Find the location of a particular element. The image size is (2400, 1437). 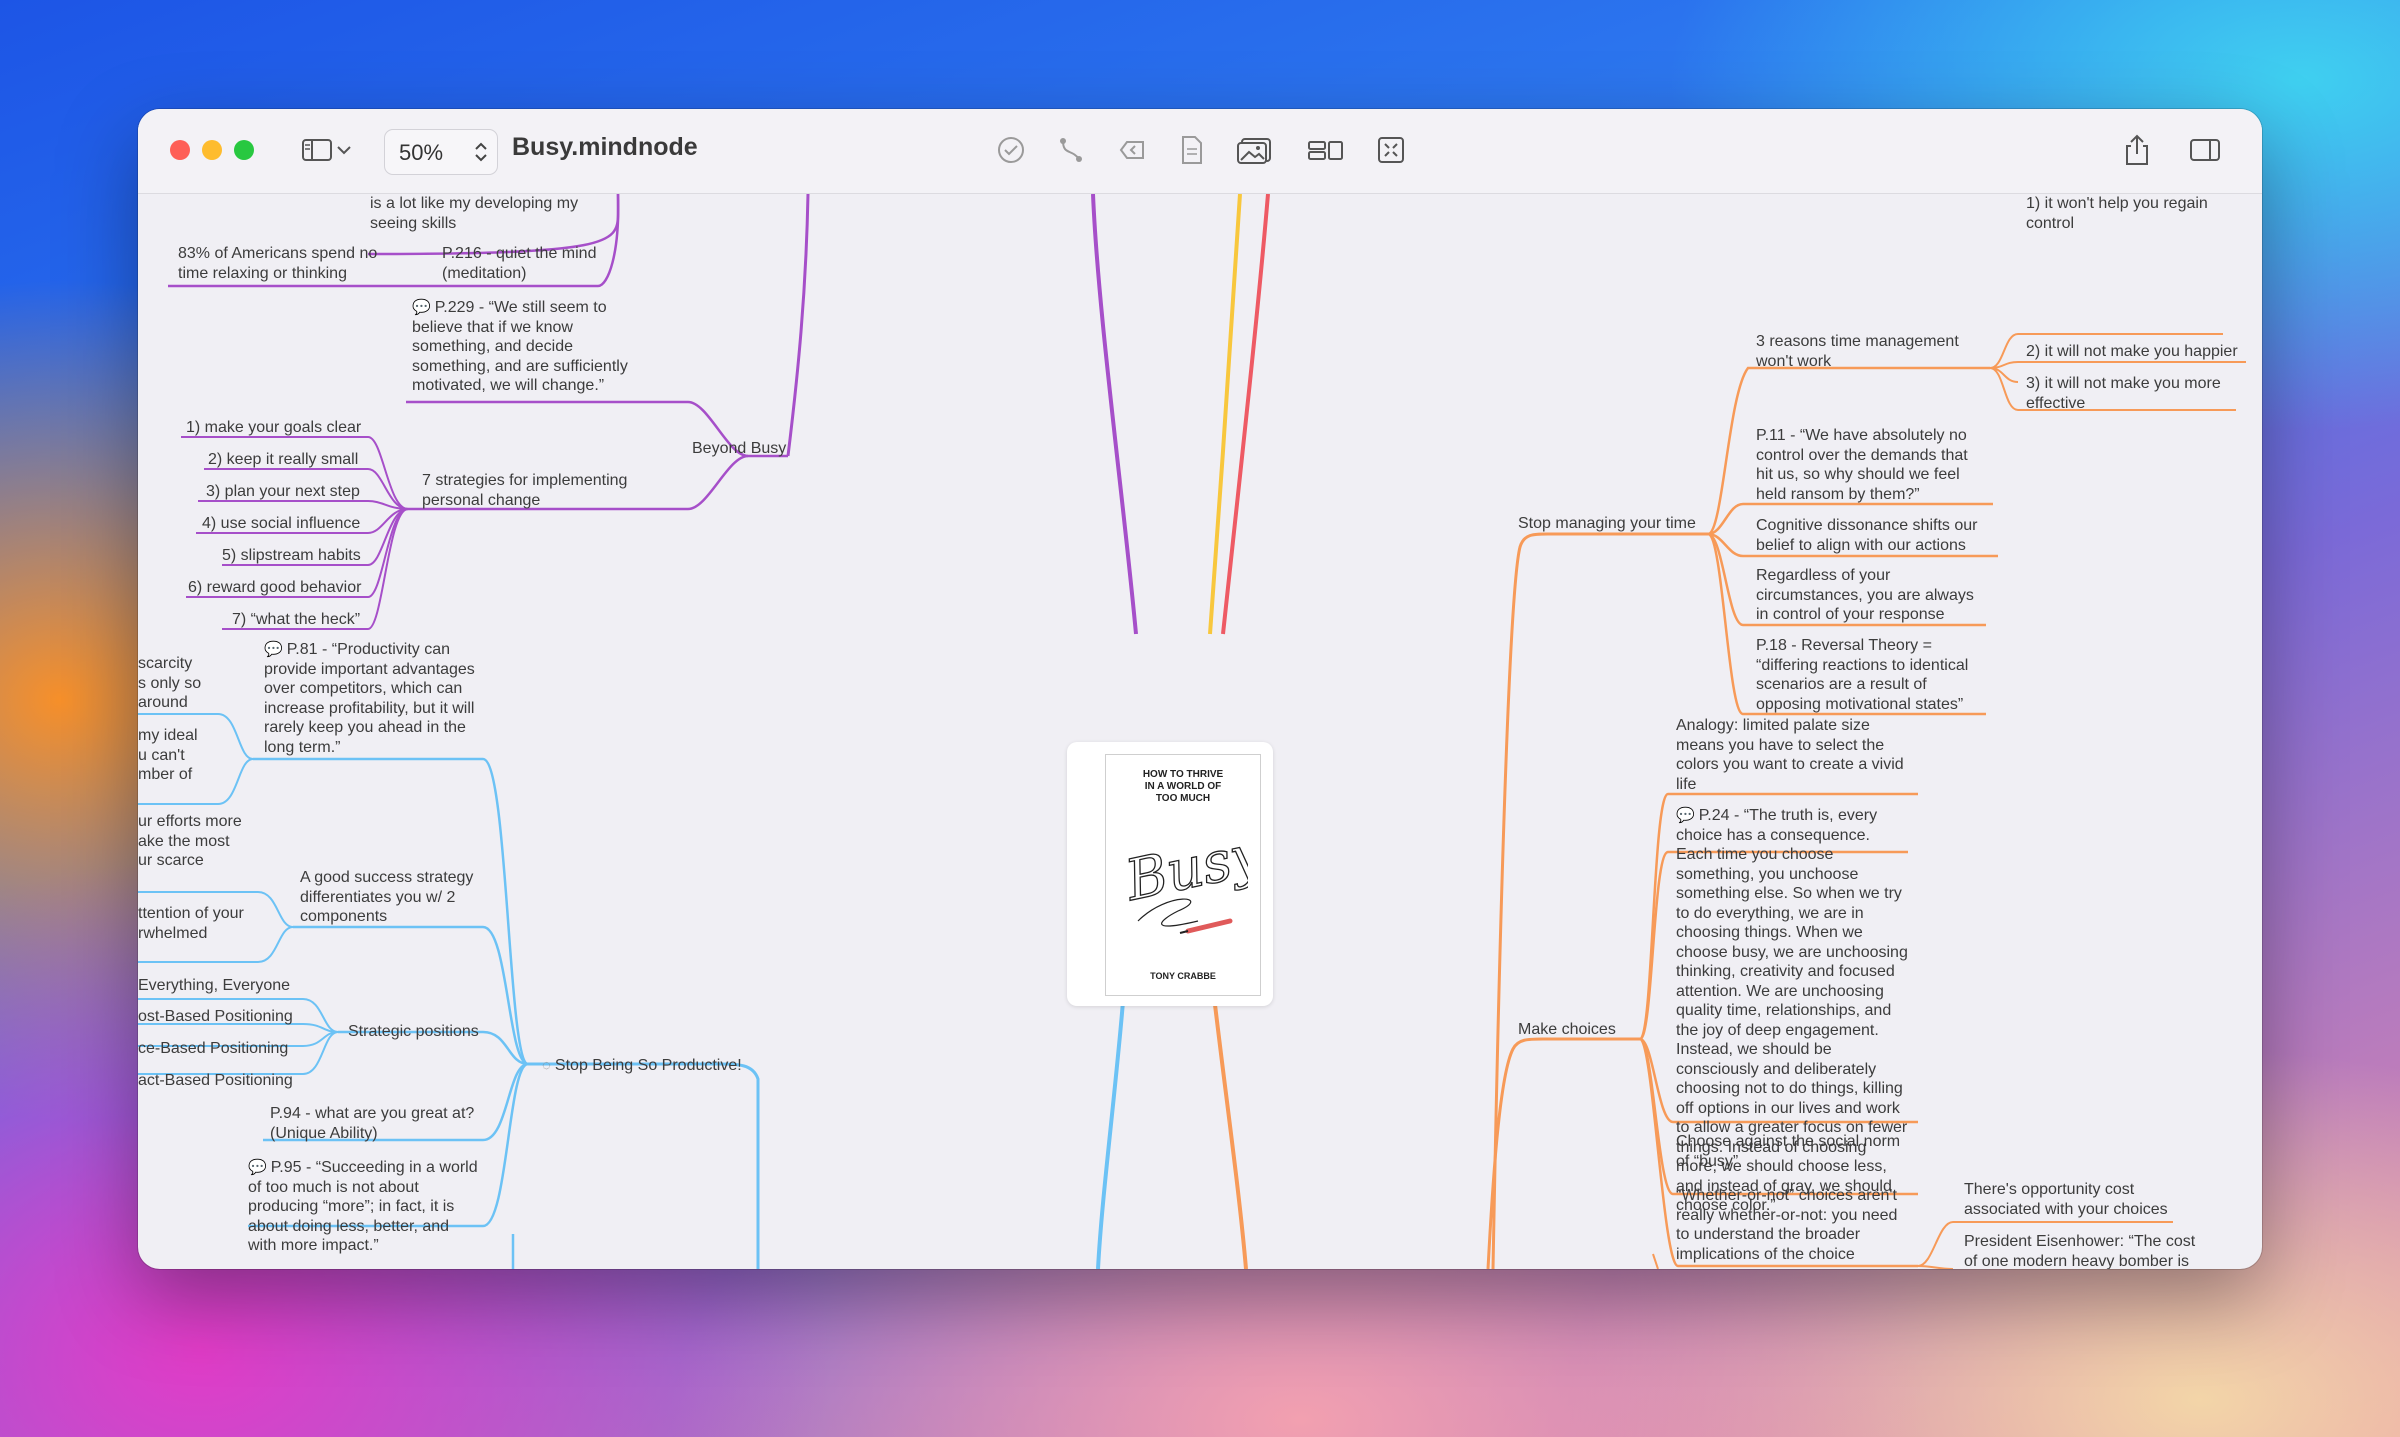

busy-script-image: Busy is located at coordinates (1183, 877).